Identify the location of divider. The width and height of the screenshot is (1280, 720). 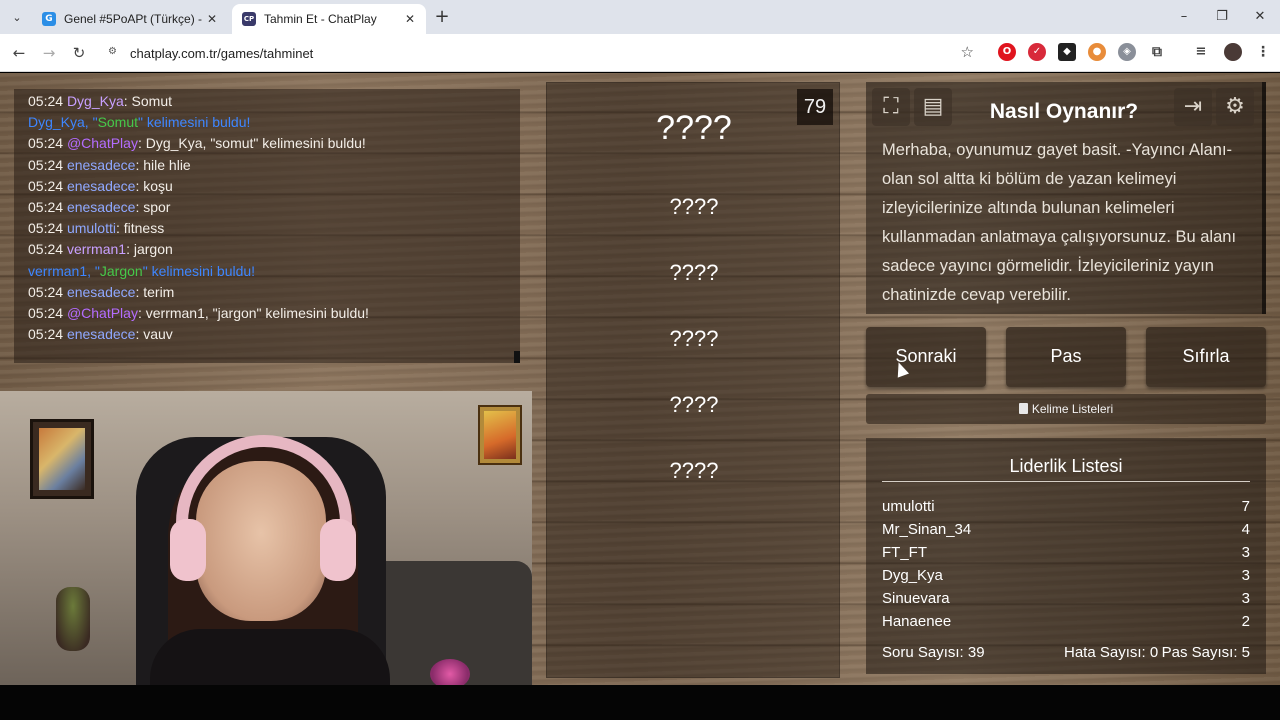
(1066, 481).